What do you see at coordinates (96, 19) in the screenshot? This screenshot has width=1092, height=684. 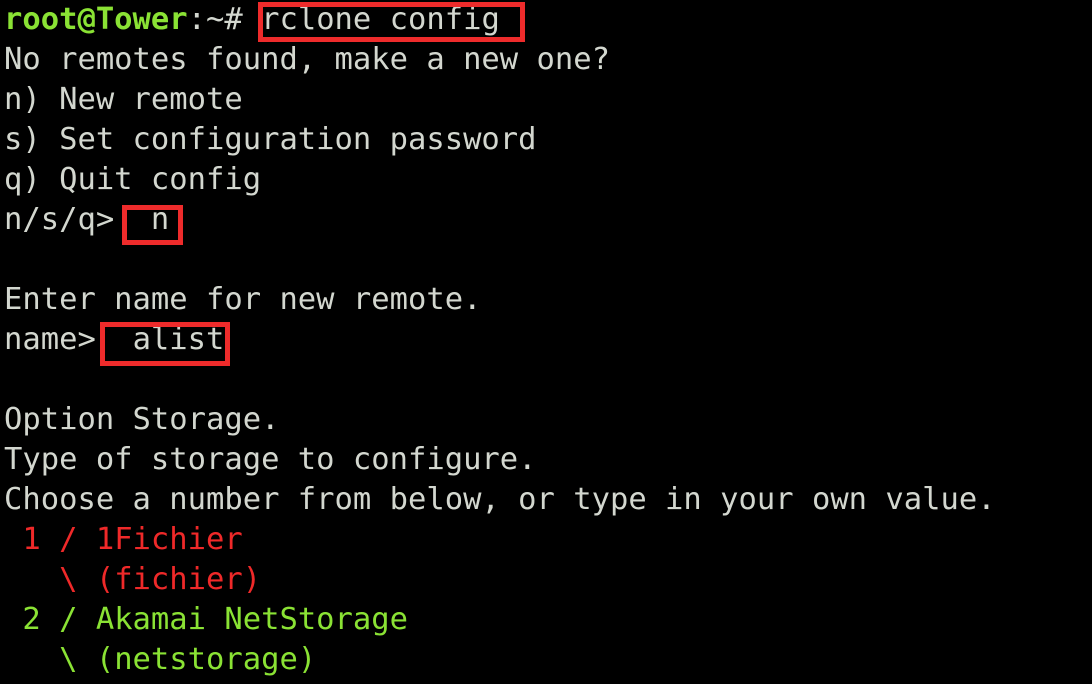 I see `prompt-user-host: root@Tower` at bounding box center [96, 19].